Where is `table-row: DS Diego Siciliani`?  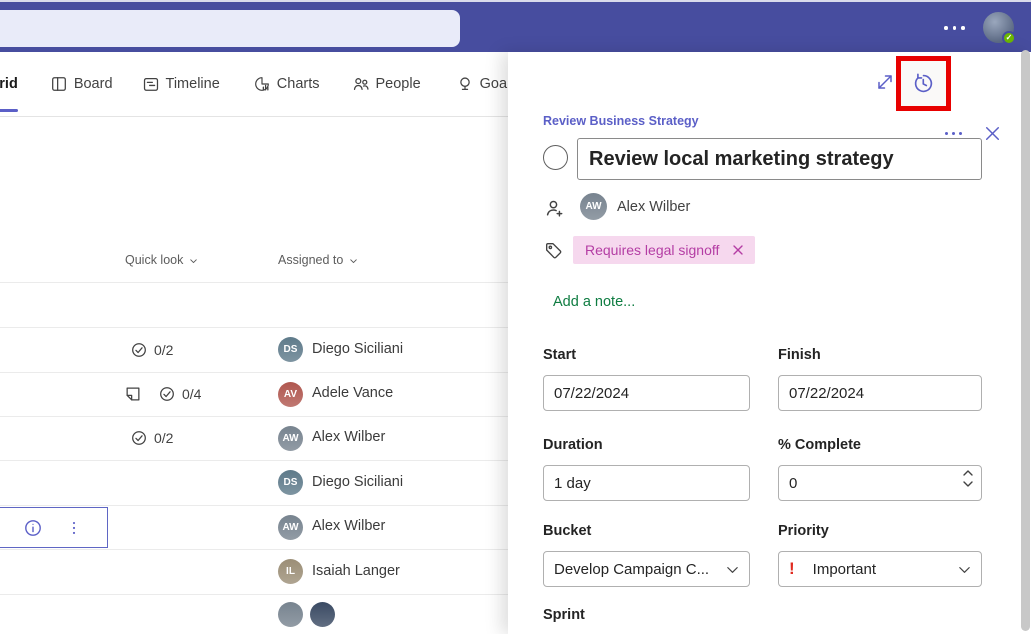
table-row: DS Diego Siciliani is located at coordinates (260, 482).